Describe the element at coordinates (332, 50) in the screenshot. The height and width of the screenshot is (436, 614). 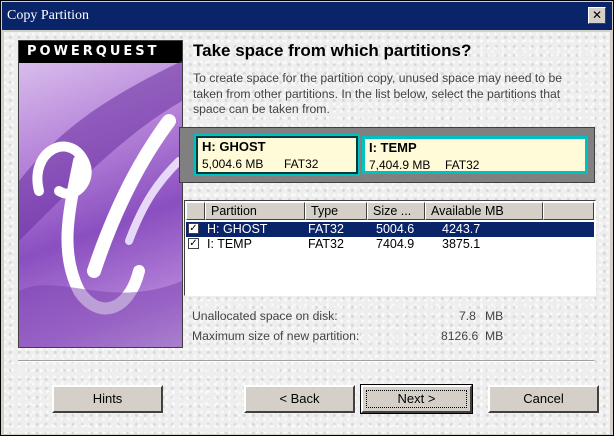
I see `page-heading: Take space from which partitions?` at that location.